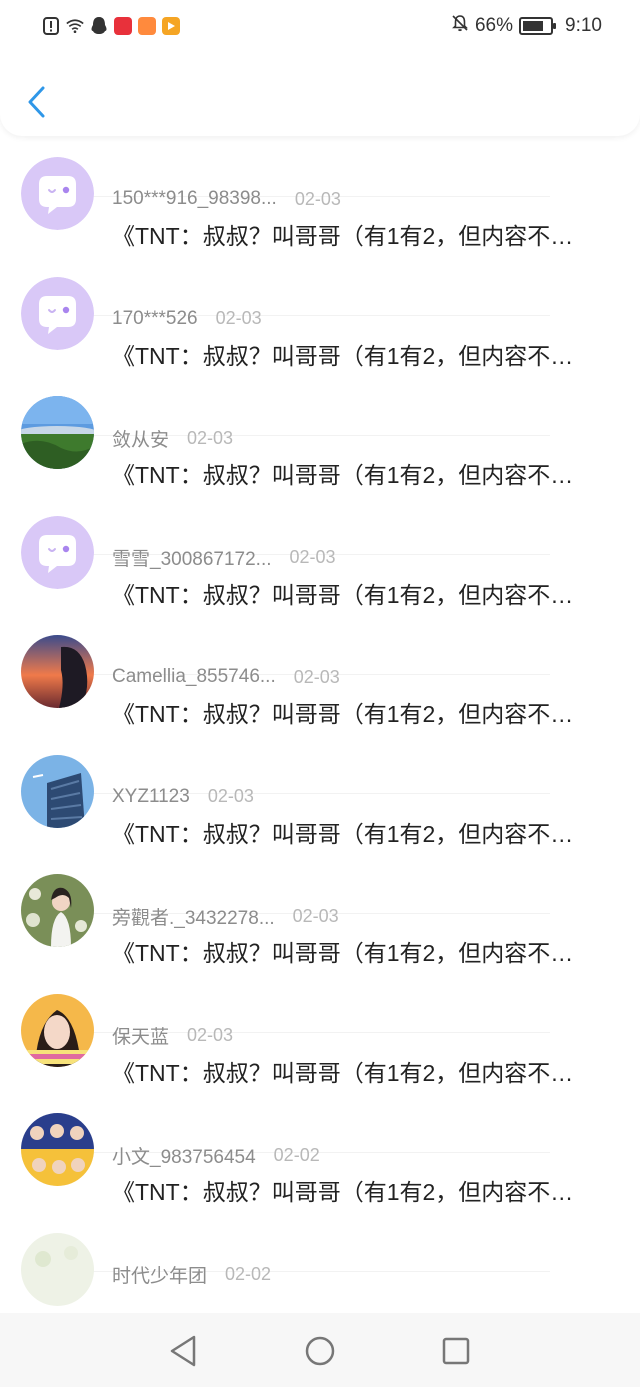 This screenshot has width=640, height=1387. Describe the element at coordinates (320, 68) in the screenshot. I see `top-header: 66% 9:10` at that location.